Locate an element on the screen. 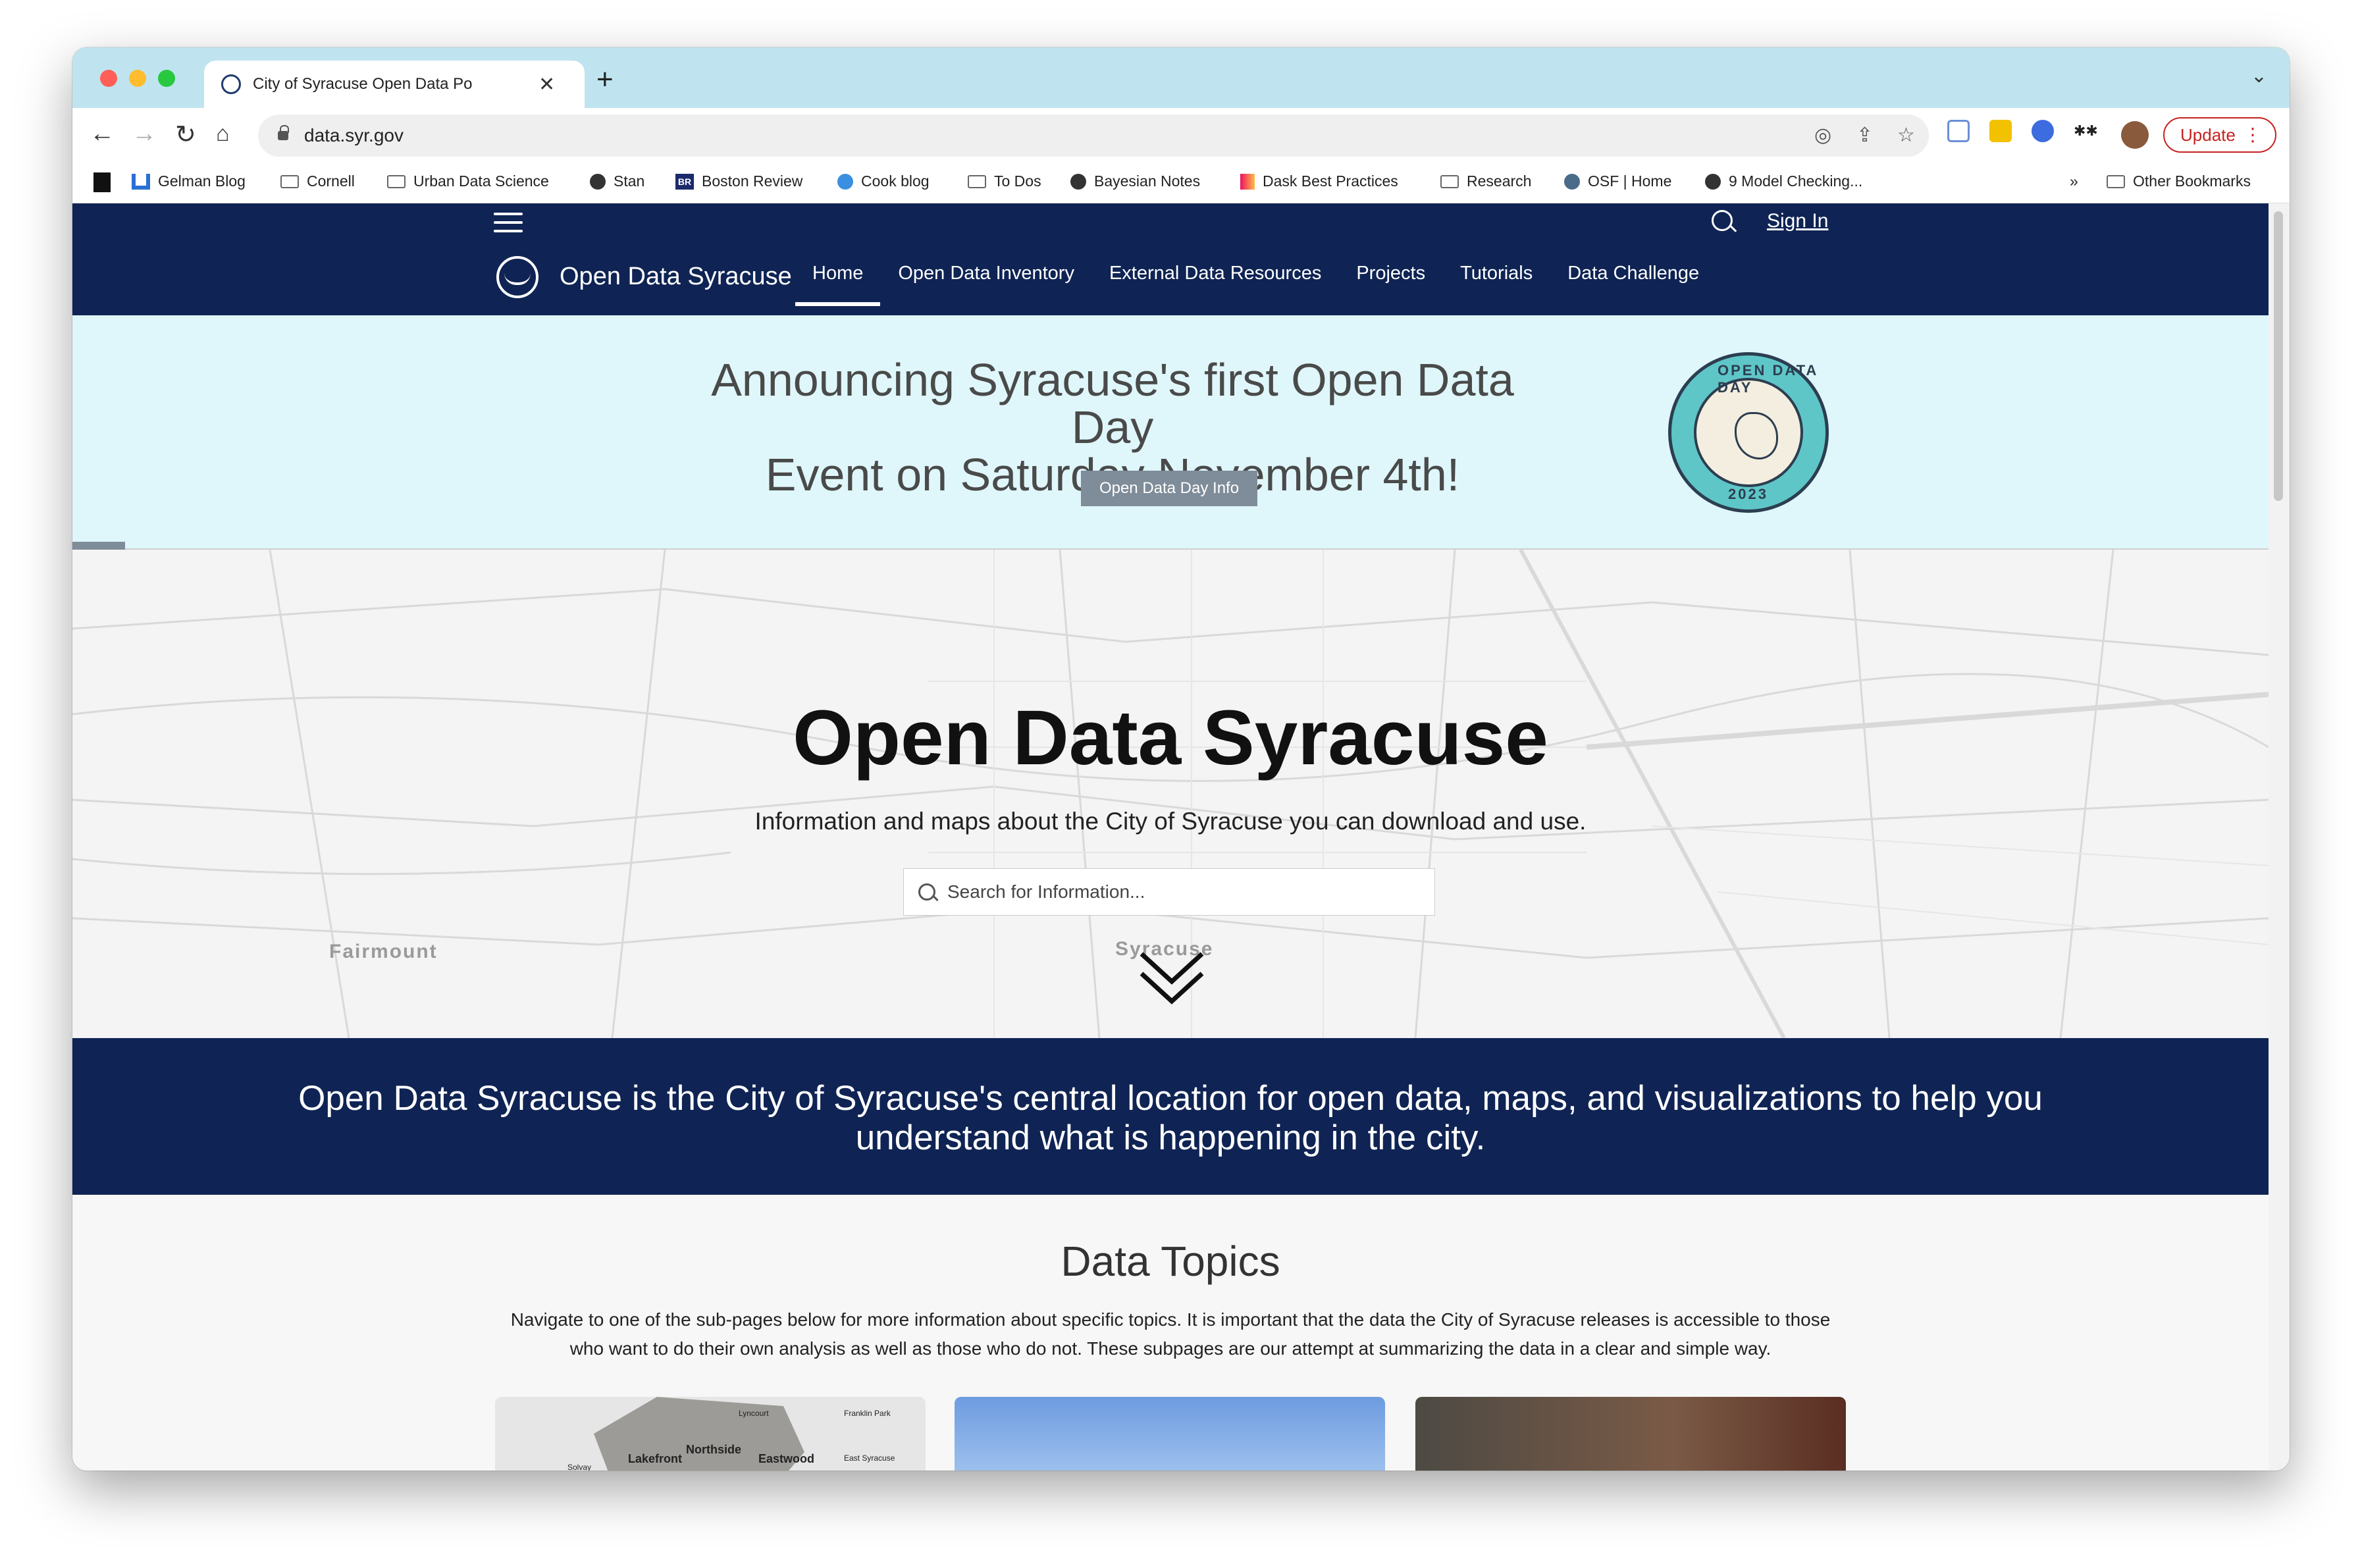 This screenshot has height=1568, width=2362. tab-active: City of Syracuse Open Data Po ✕ is located at coordinates (394, 84).